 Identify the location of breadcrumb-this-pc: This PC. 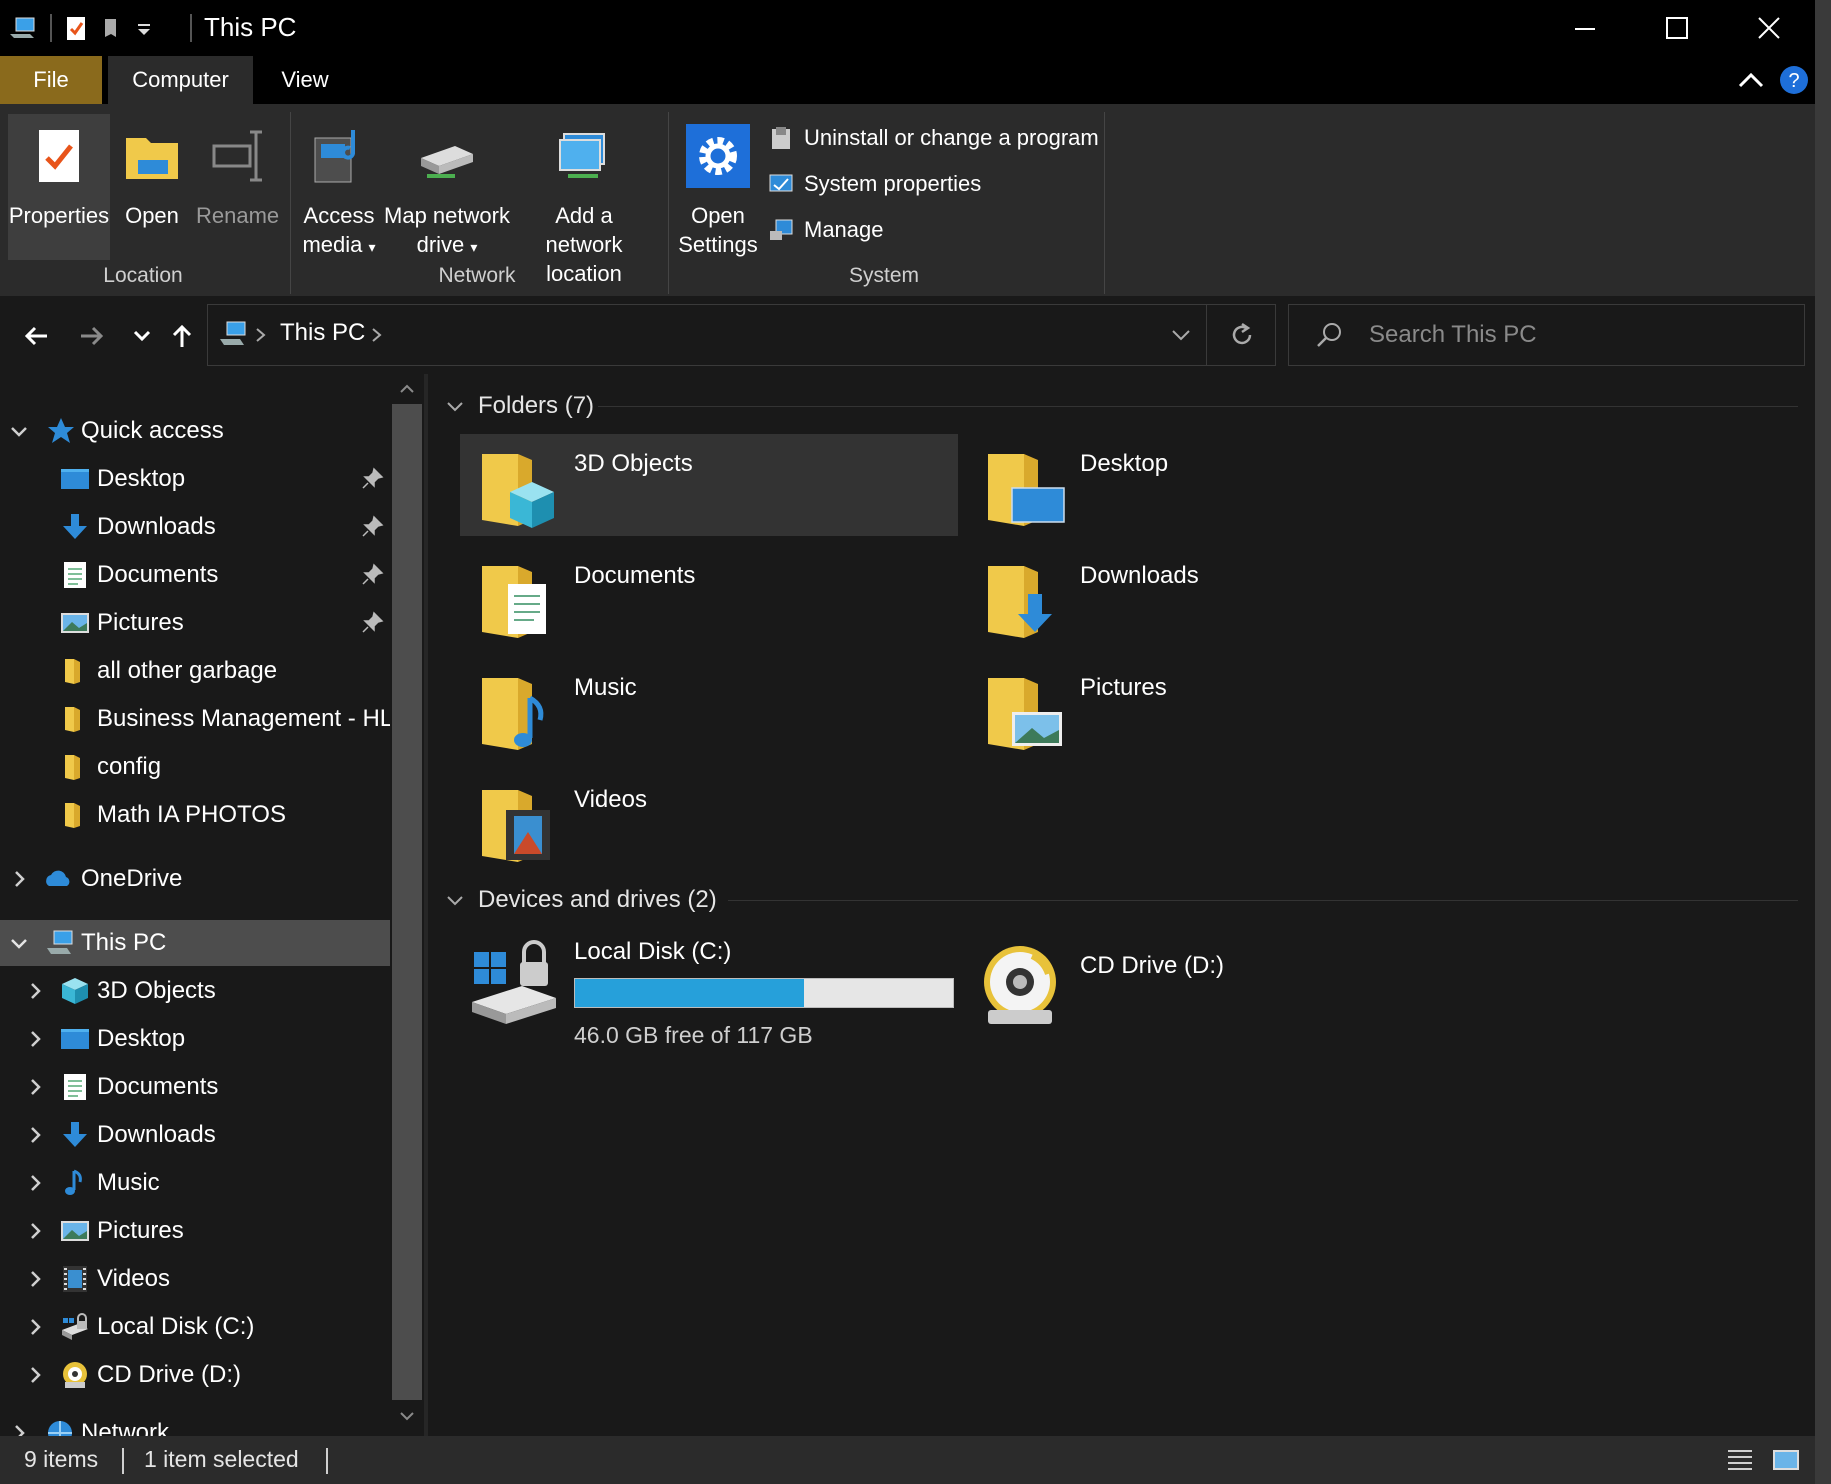
(322, 333).